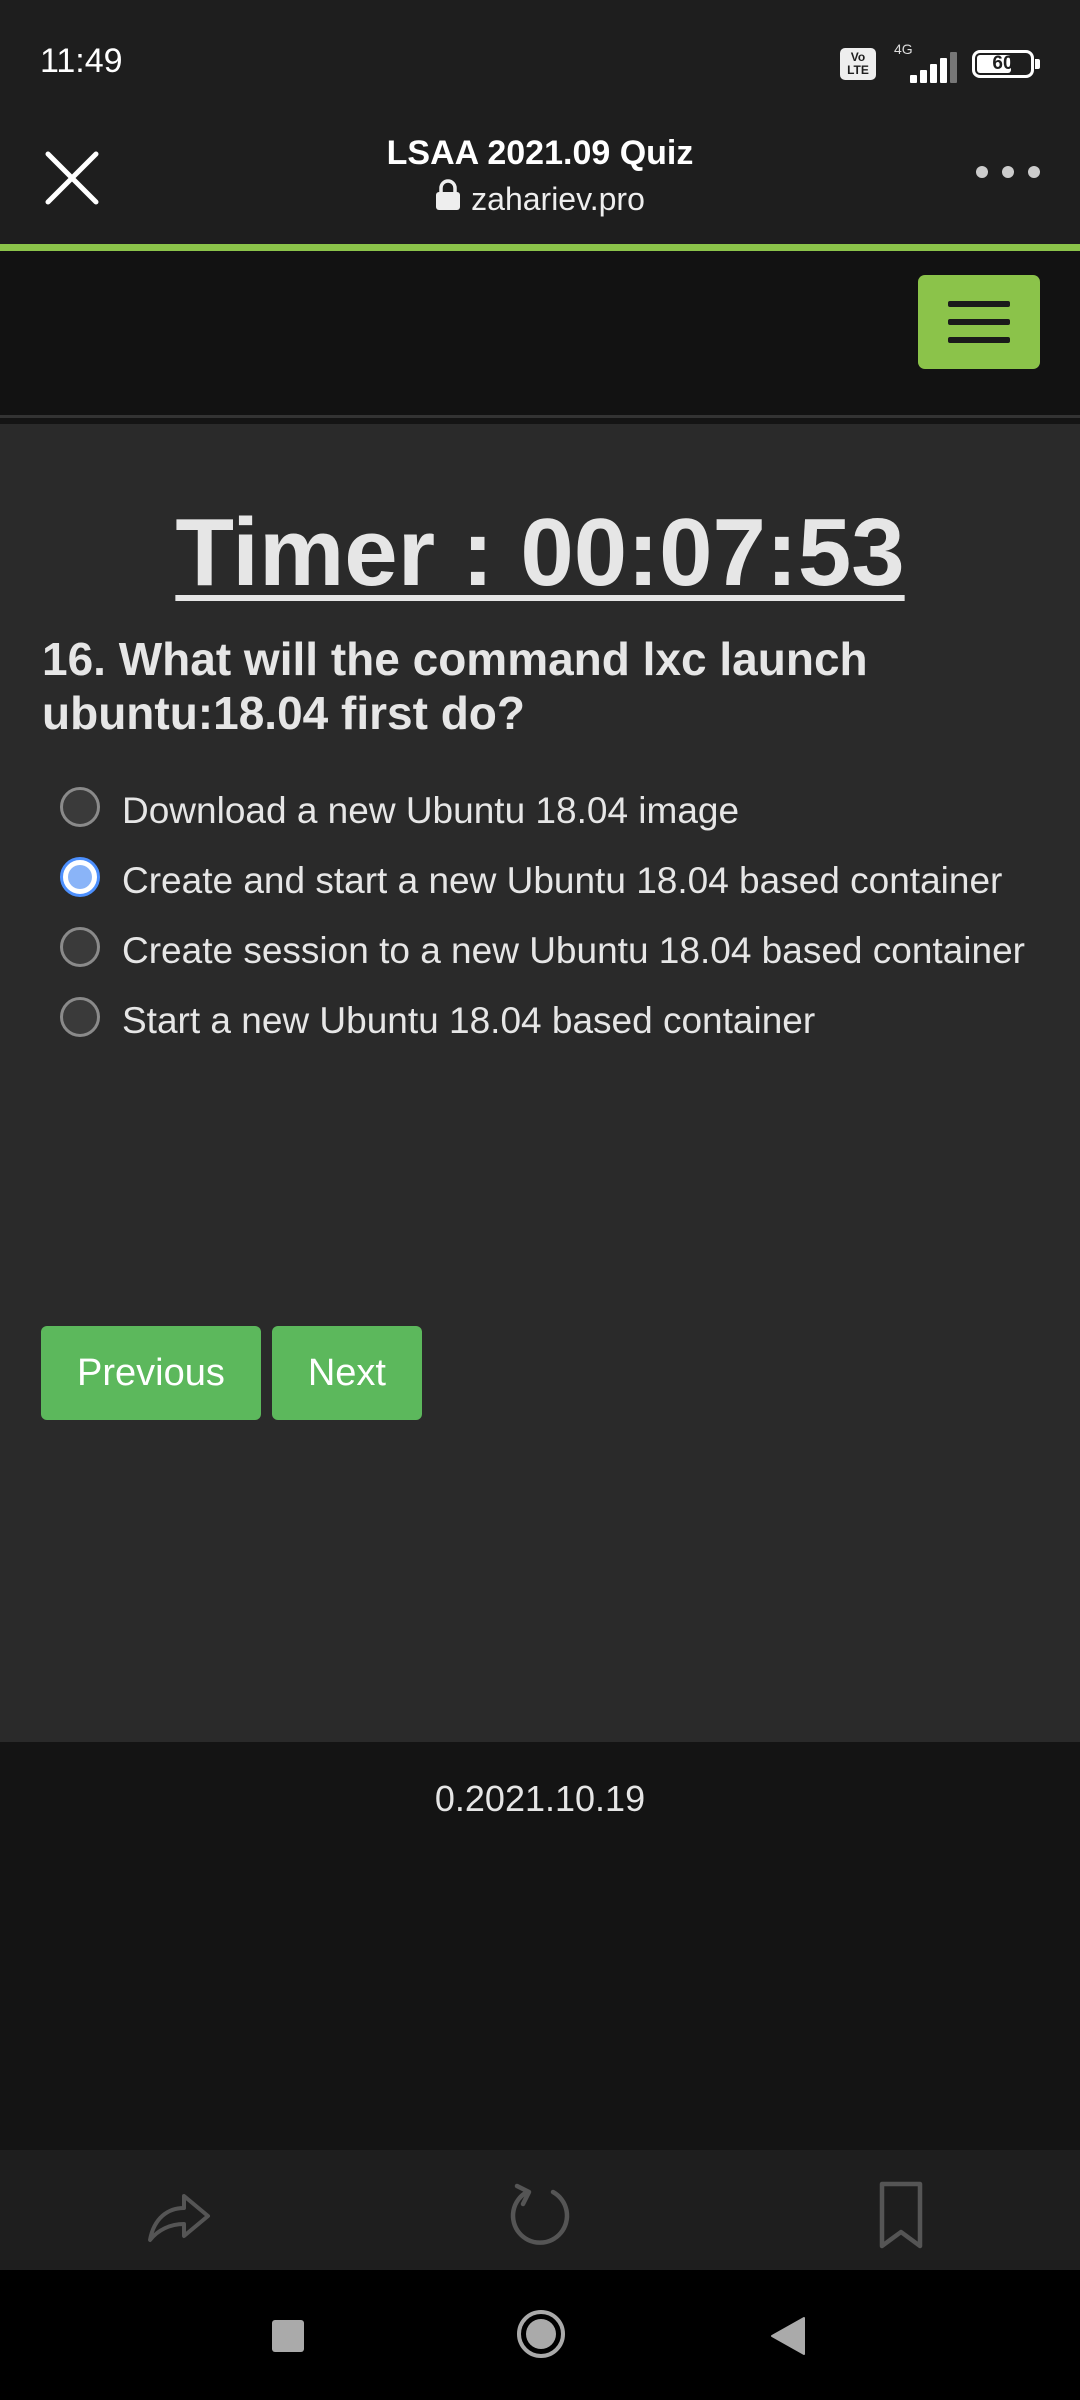 Image resolution: width=1080 pixels, height=2400 pixels. I want to click on menu-toggle-button, so click(979, 322).